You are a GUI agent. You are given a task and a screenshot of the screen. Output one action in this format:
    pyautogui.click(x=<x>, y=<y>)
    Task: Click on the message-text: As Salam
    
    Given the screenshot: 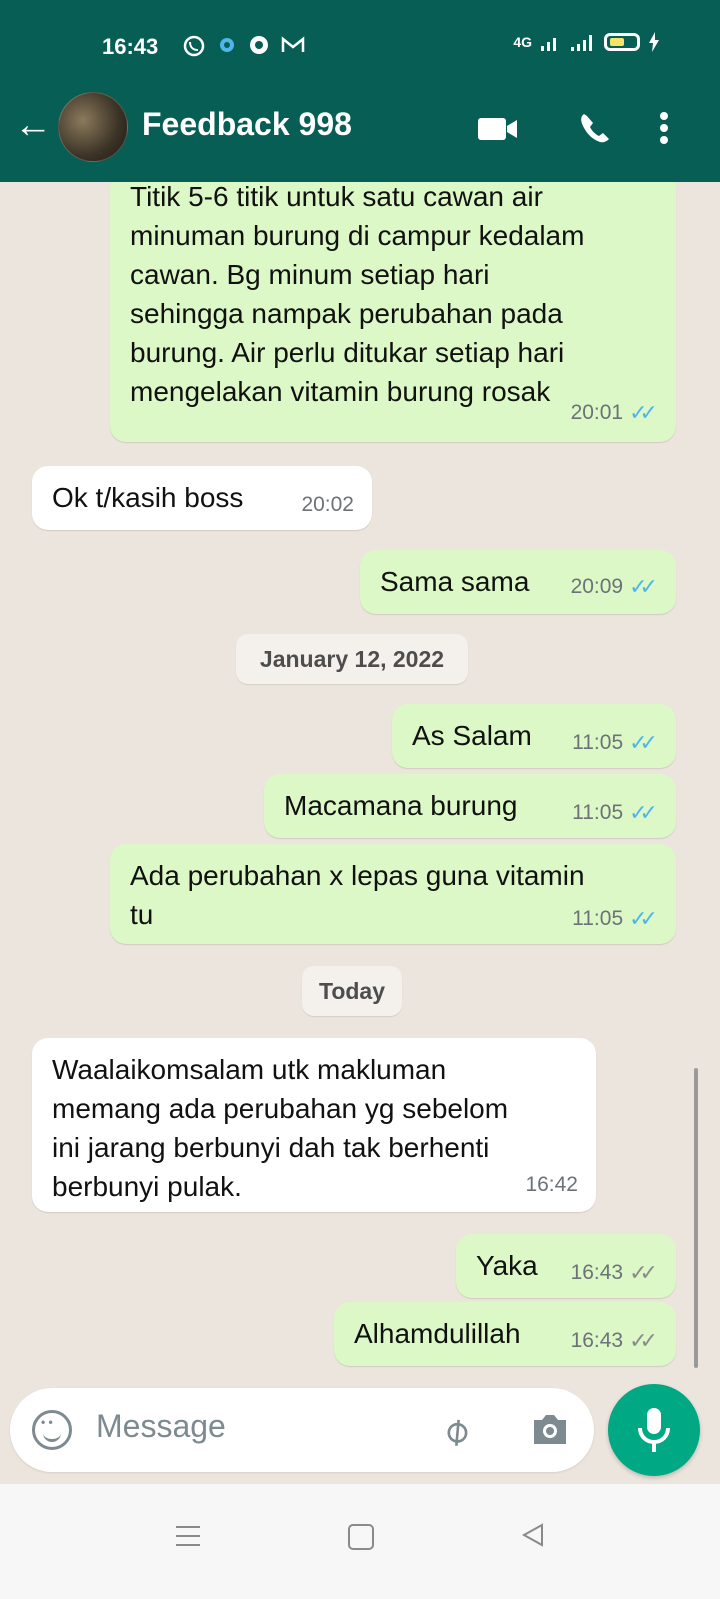 What is the action you would take?
    pyautogui.click(x=472, y=735)
    